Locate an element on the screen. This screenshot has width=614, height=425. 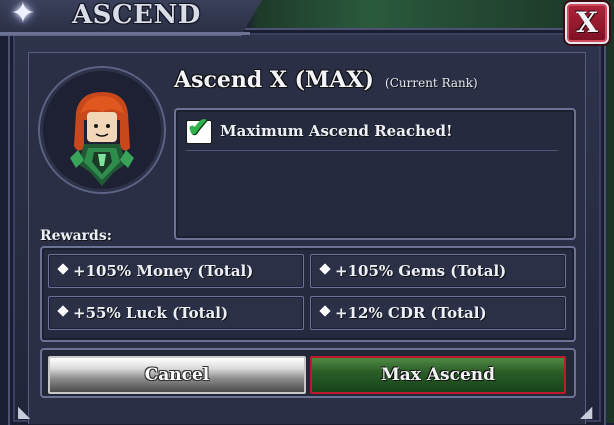
title-tab-edge is located at coordinates (125, 33).